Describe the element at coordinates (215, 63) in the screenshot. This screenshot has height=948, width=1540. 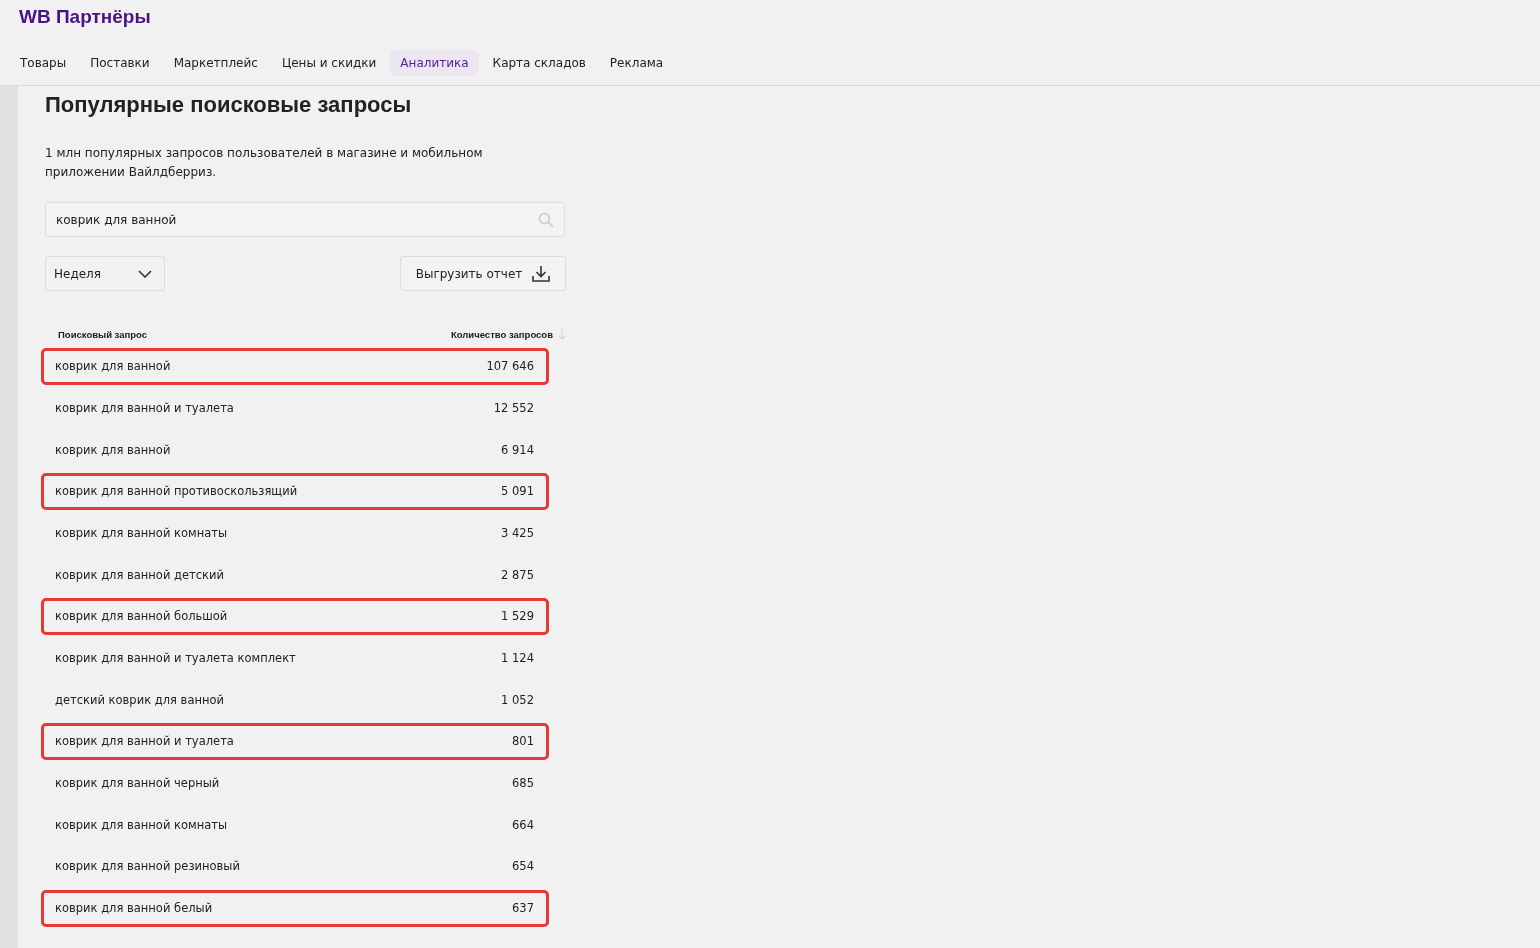
I see `nav-tab: Маркетплейс` at that location.